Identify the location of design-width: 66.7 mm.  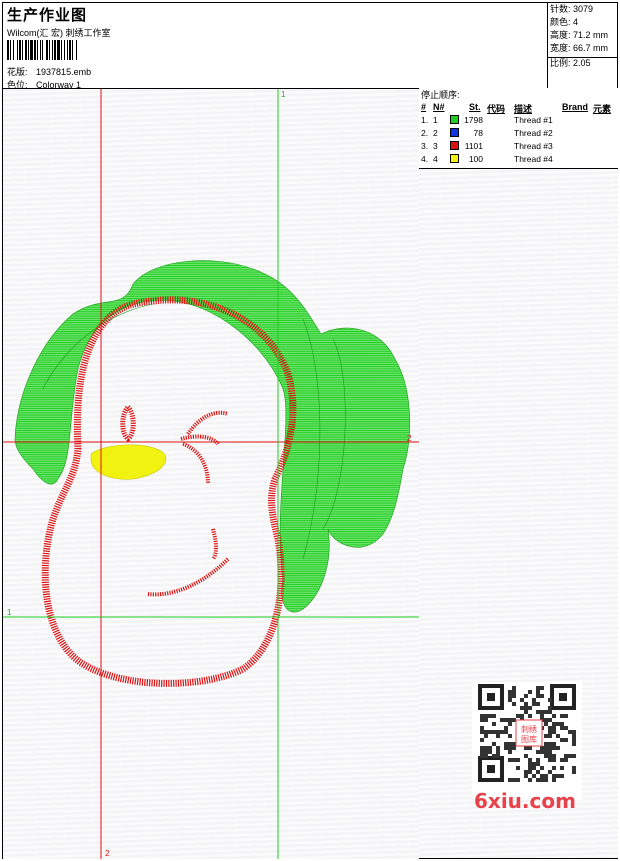
(591, 48).